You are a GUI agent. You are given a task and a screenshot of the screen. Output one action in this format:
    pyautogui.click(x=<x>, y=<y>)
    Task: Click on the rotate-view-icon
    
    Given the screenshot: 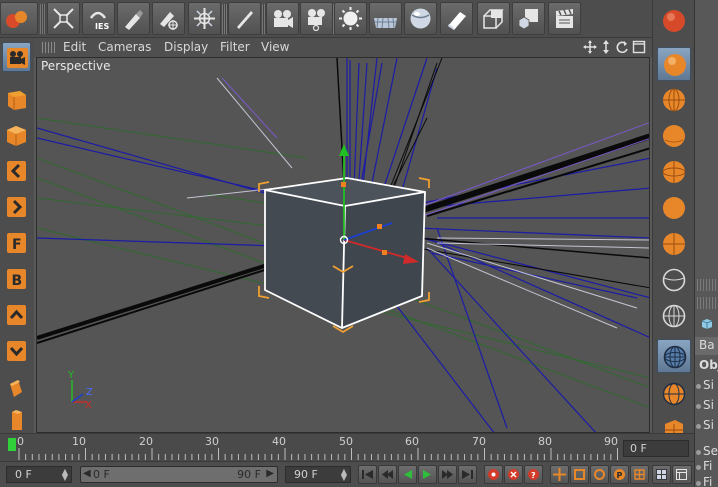 What is the action you would take?
    pyautogui.click(x=622, y=47)
    